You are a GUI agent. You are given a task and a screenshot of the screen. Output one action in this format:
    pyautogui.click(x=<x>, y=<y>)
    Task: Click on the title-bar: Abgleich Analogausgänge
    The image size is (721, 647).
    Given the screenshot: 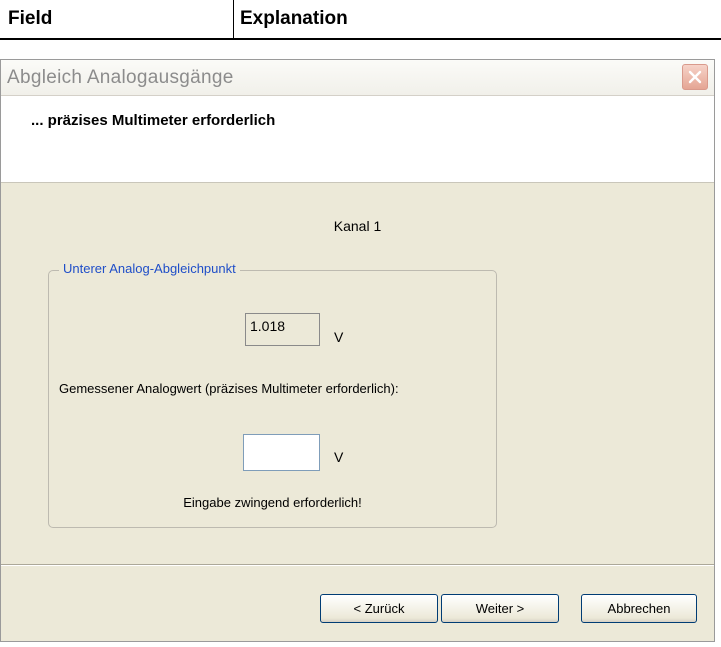 What is the action you would take?
    pyautogui.click(x=357, y=78)
    